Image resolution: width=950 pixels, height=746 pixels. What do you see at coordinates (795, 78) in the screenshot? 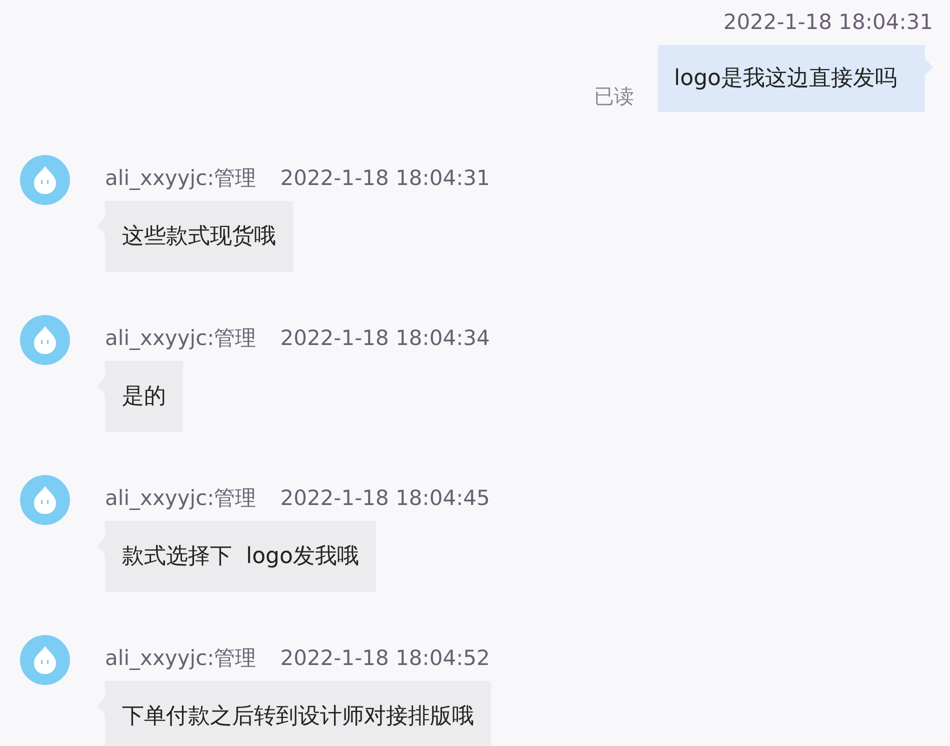
I see `message-bubble: logo是我这边直接发吗` at bounding box center [795, 78].